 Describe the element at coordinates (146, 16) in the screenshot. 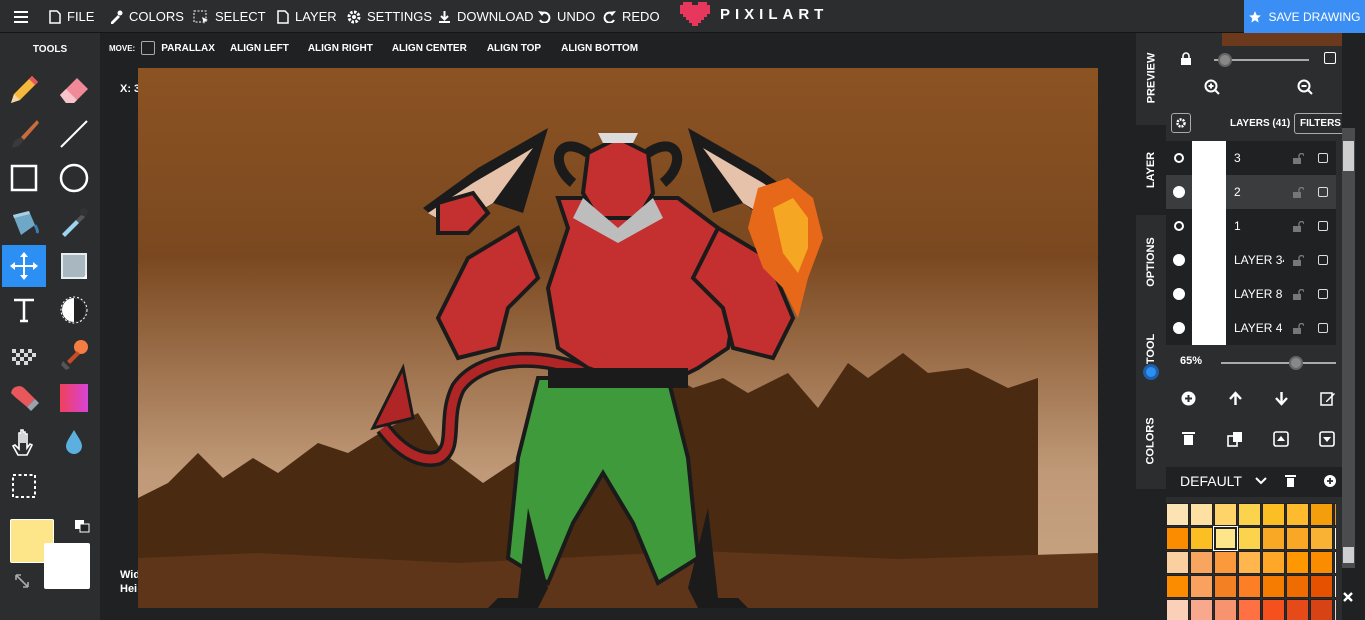

I see `menu-colors: COLORS` at that location.